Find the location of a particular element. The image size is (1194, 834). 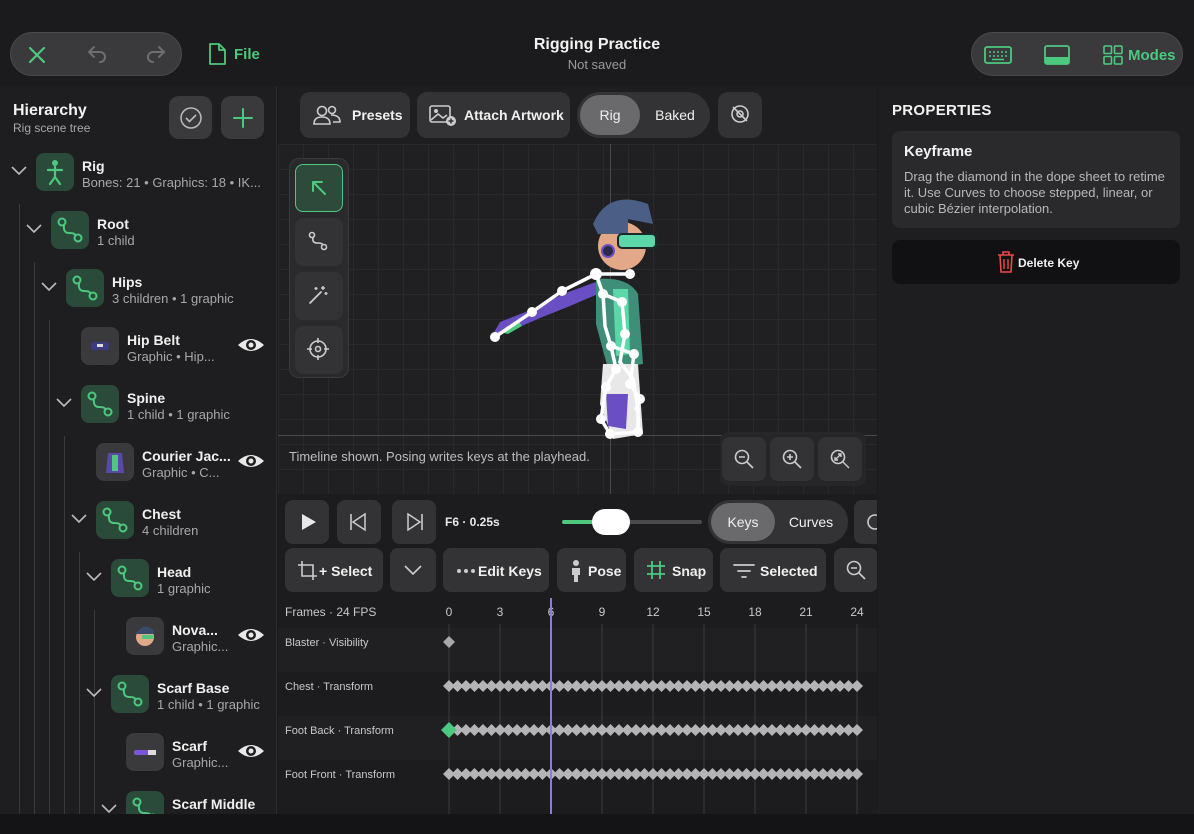

curves-segment: Curves is located at coordinates (811, 522).